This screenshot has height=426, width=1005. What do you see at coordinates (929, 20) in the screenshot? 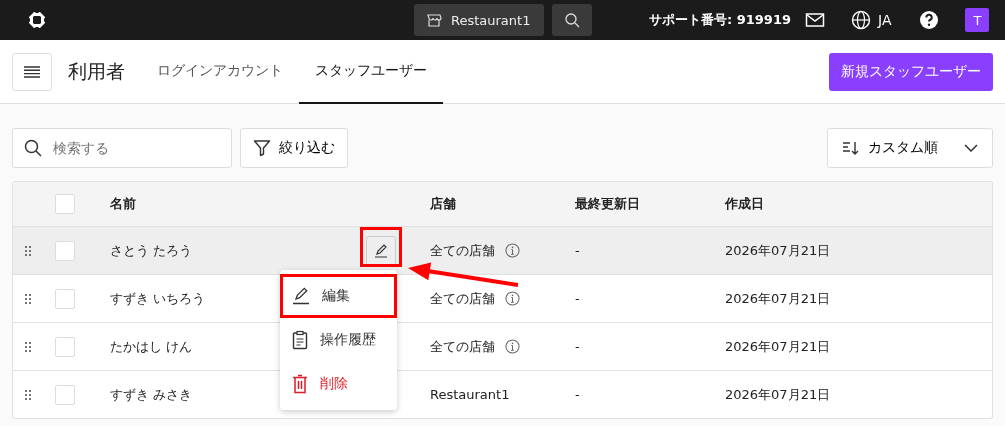
I see `help-icon` at bounding box center [929, 20].